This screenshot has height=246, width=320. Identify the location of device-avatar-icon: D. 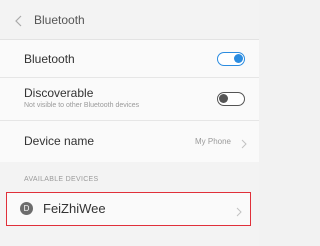
(26, 208).